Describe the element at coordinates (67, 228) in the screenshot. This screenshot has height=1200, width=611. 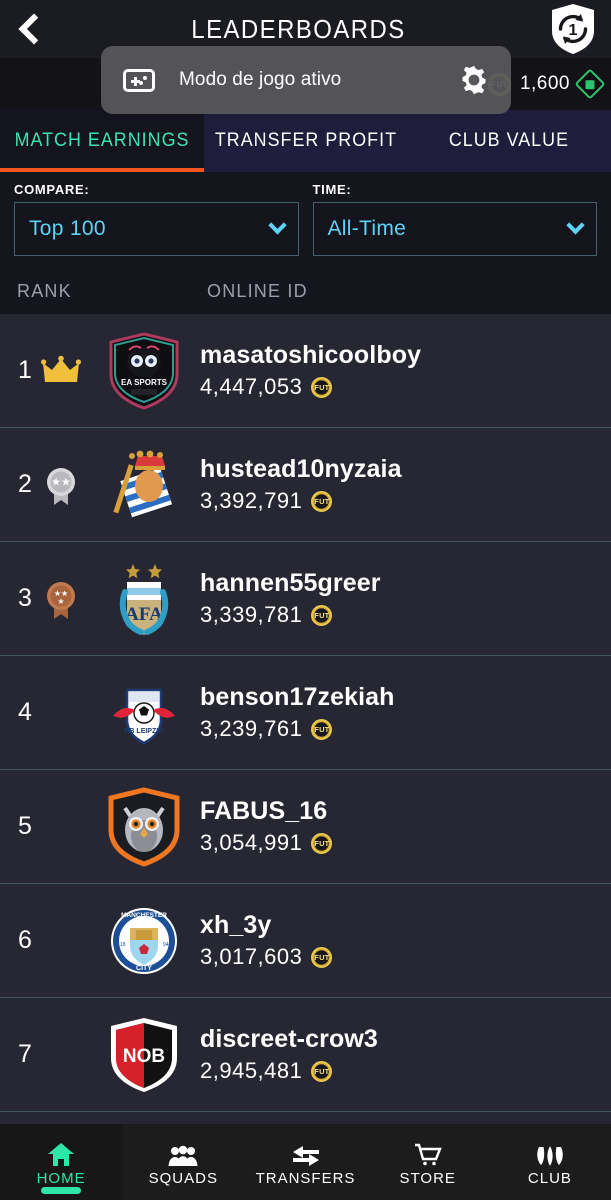
I see `compare-value: Top 100` at that location.